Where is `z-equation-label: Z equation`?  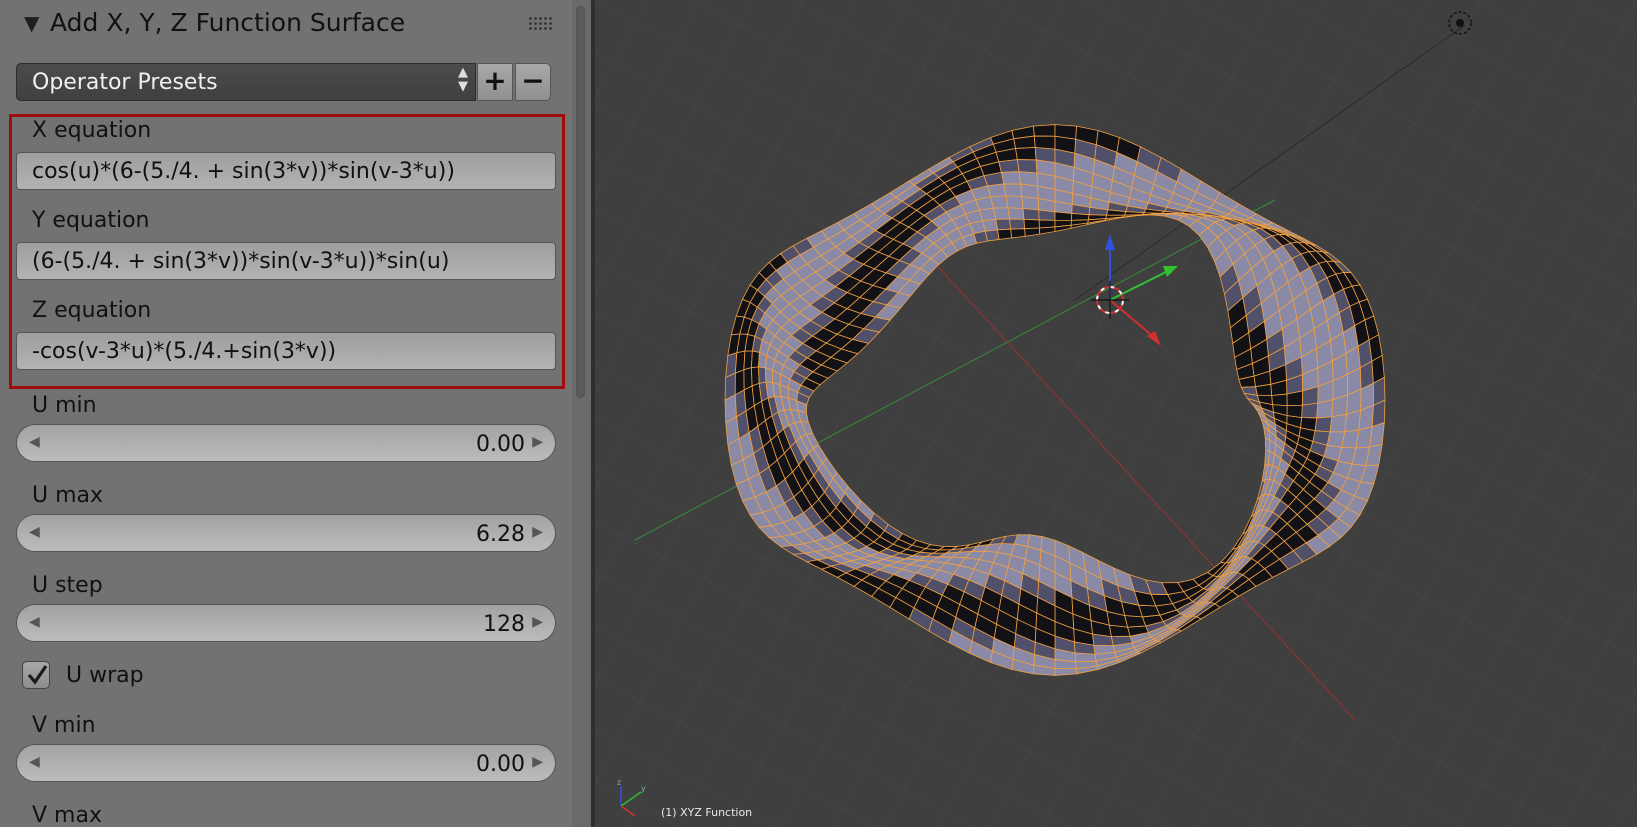
z-equation-label: Z equation is located at coordinates (92, 310).